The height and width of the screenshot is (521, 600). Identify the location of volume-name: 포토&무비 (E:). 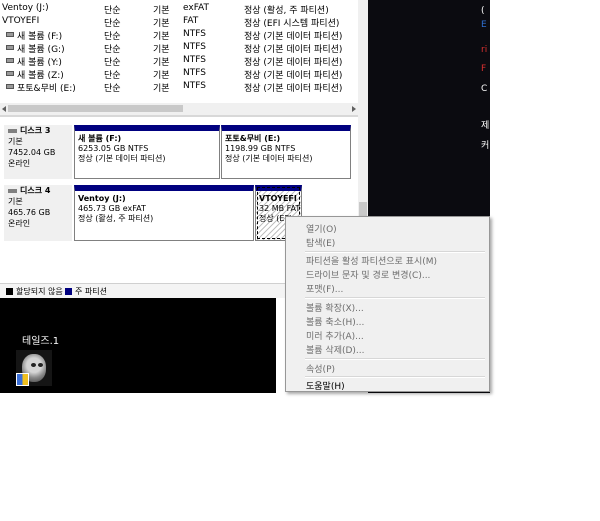
(46, 89).